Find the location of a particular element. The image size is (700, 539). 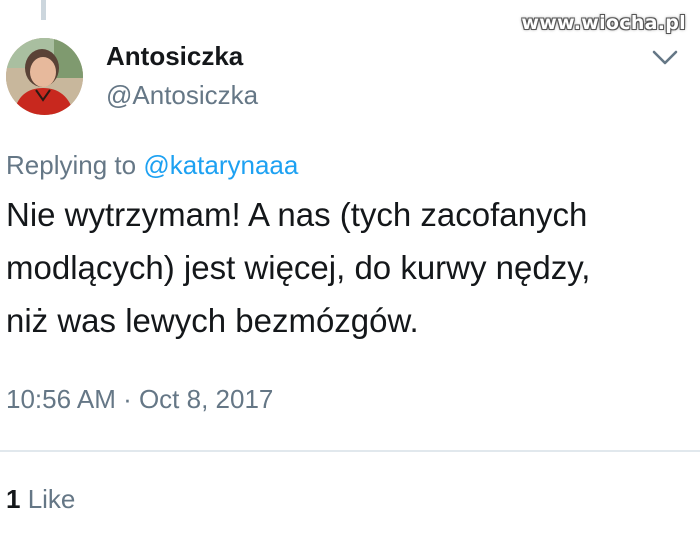

likes-stat: 1 Like is located at coordinates (40, 499).